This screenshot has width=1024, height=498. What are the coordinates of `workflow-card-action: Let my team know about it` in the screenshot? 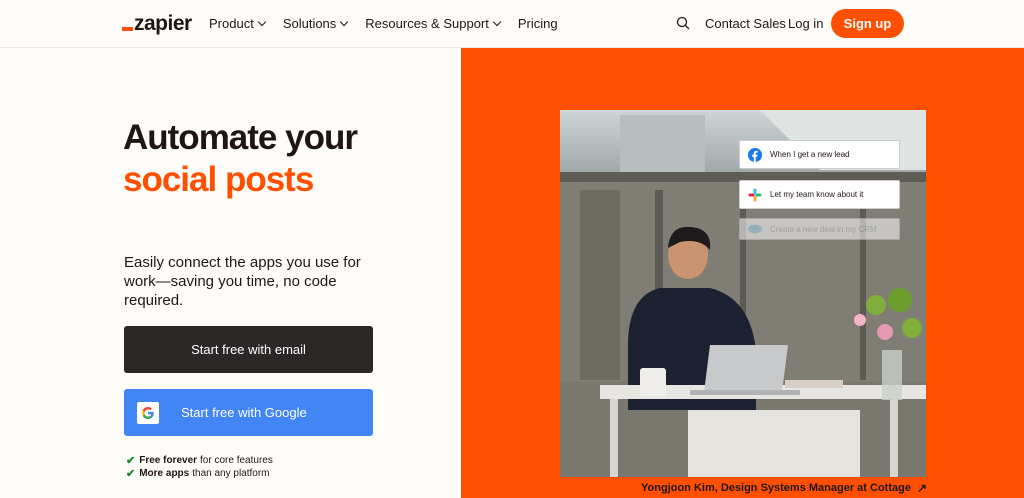 It's located at (819, 194).